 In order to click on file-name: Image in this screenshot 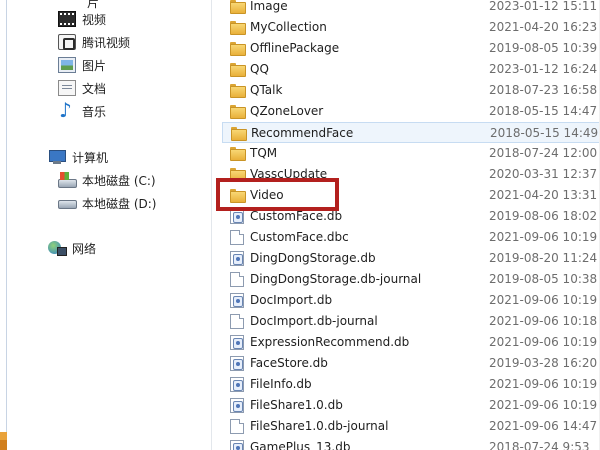, I will do `click(269, 6)`.